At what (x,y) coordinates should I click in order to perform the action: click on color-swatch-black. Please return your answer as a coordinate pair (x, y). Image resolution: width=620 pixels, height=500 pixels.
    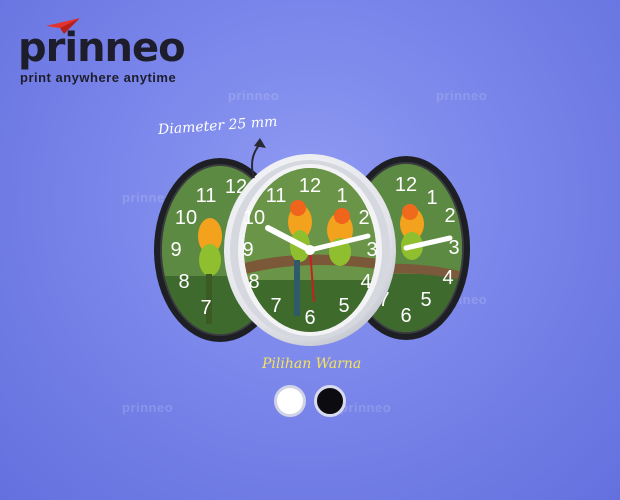
    Looking at the image, I should click on (330, 401).